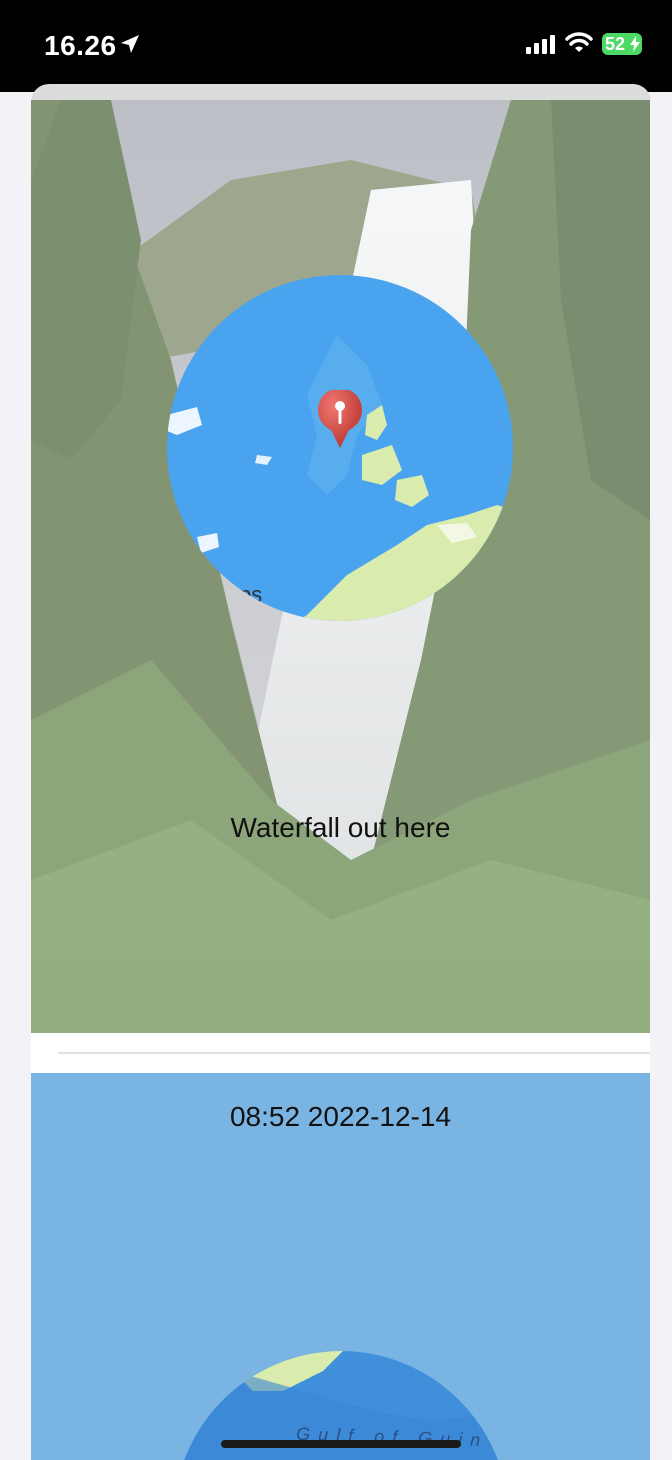 This screenshot has width=672, height=1460. I want to click on battery-level: 52, so click(615, 44).